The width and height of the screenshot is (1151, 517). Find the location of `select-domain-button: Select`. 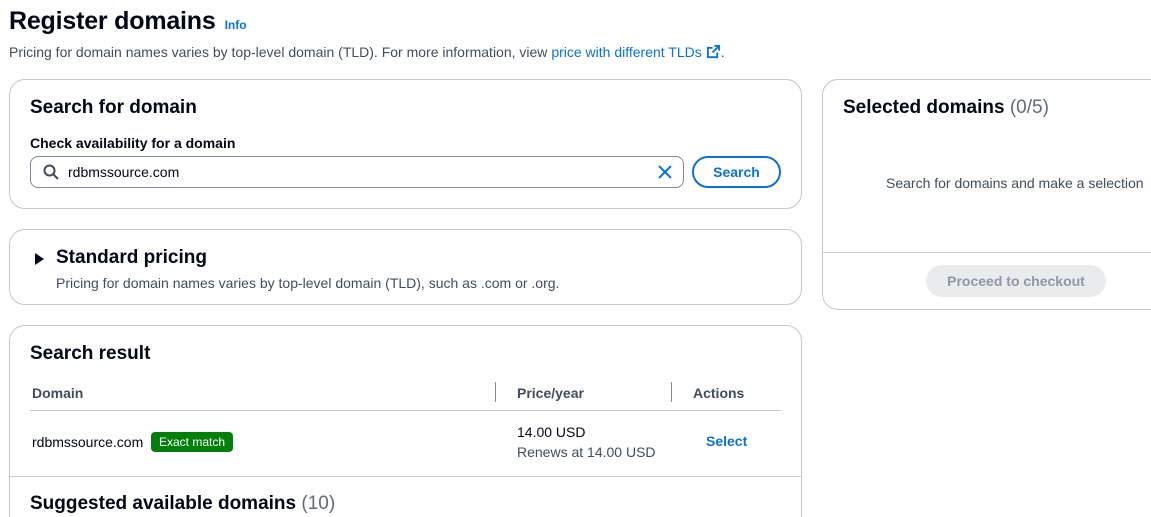

select-domain-button: Select is located at coordinates (726, 441).